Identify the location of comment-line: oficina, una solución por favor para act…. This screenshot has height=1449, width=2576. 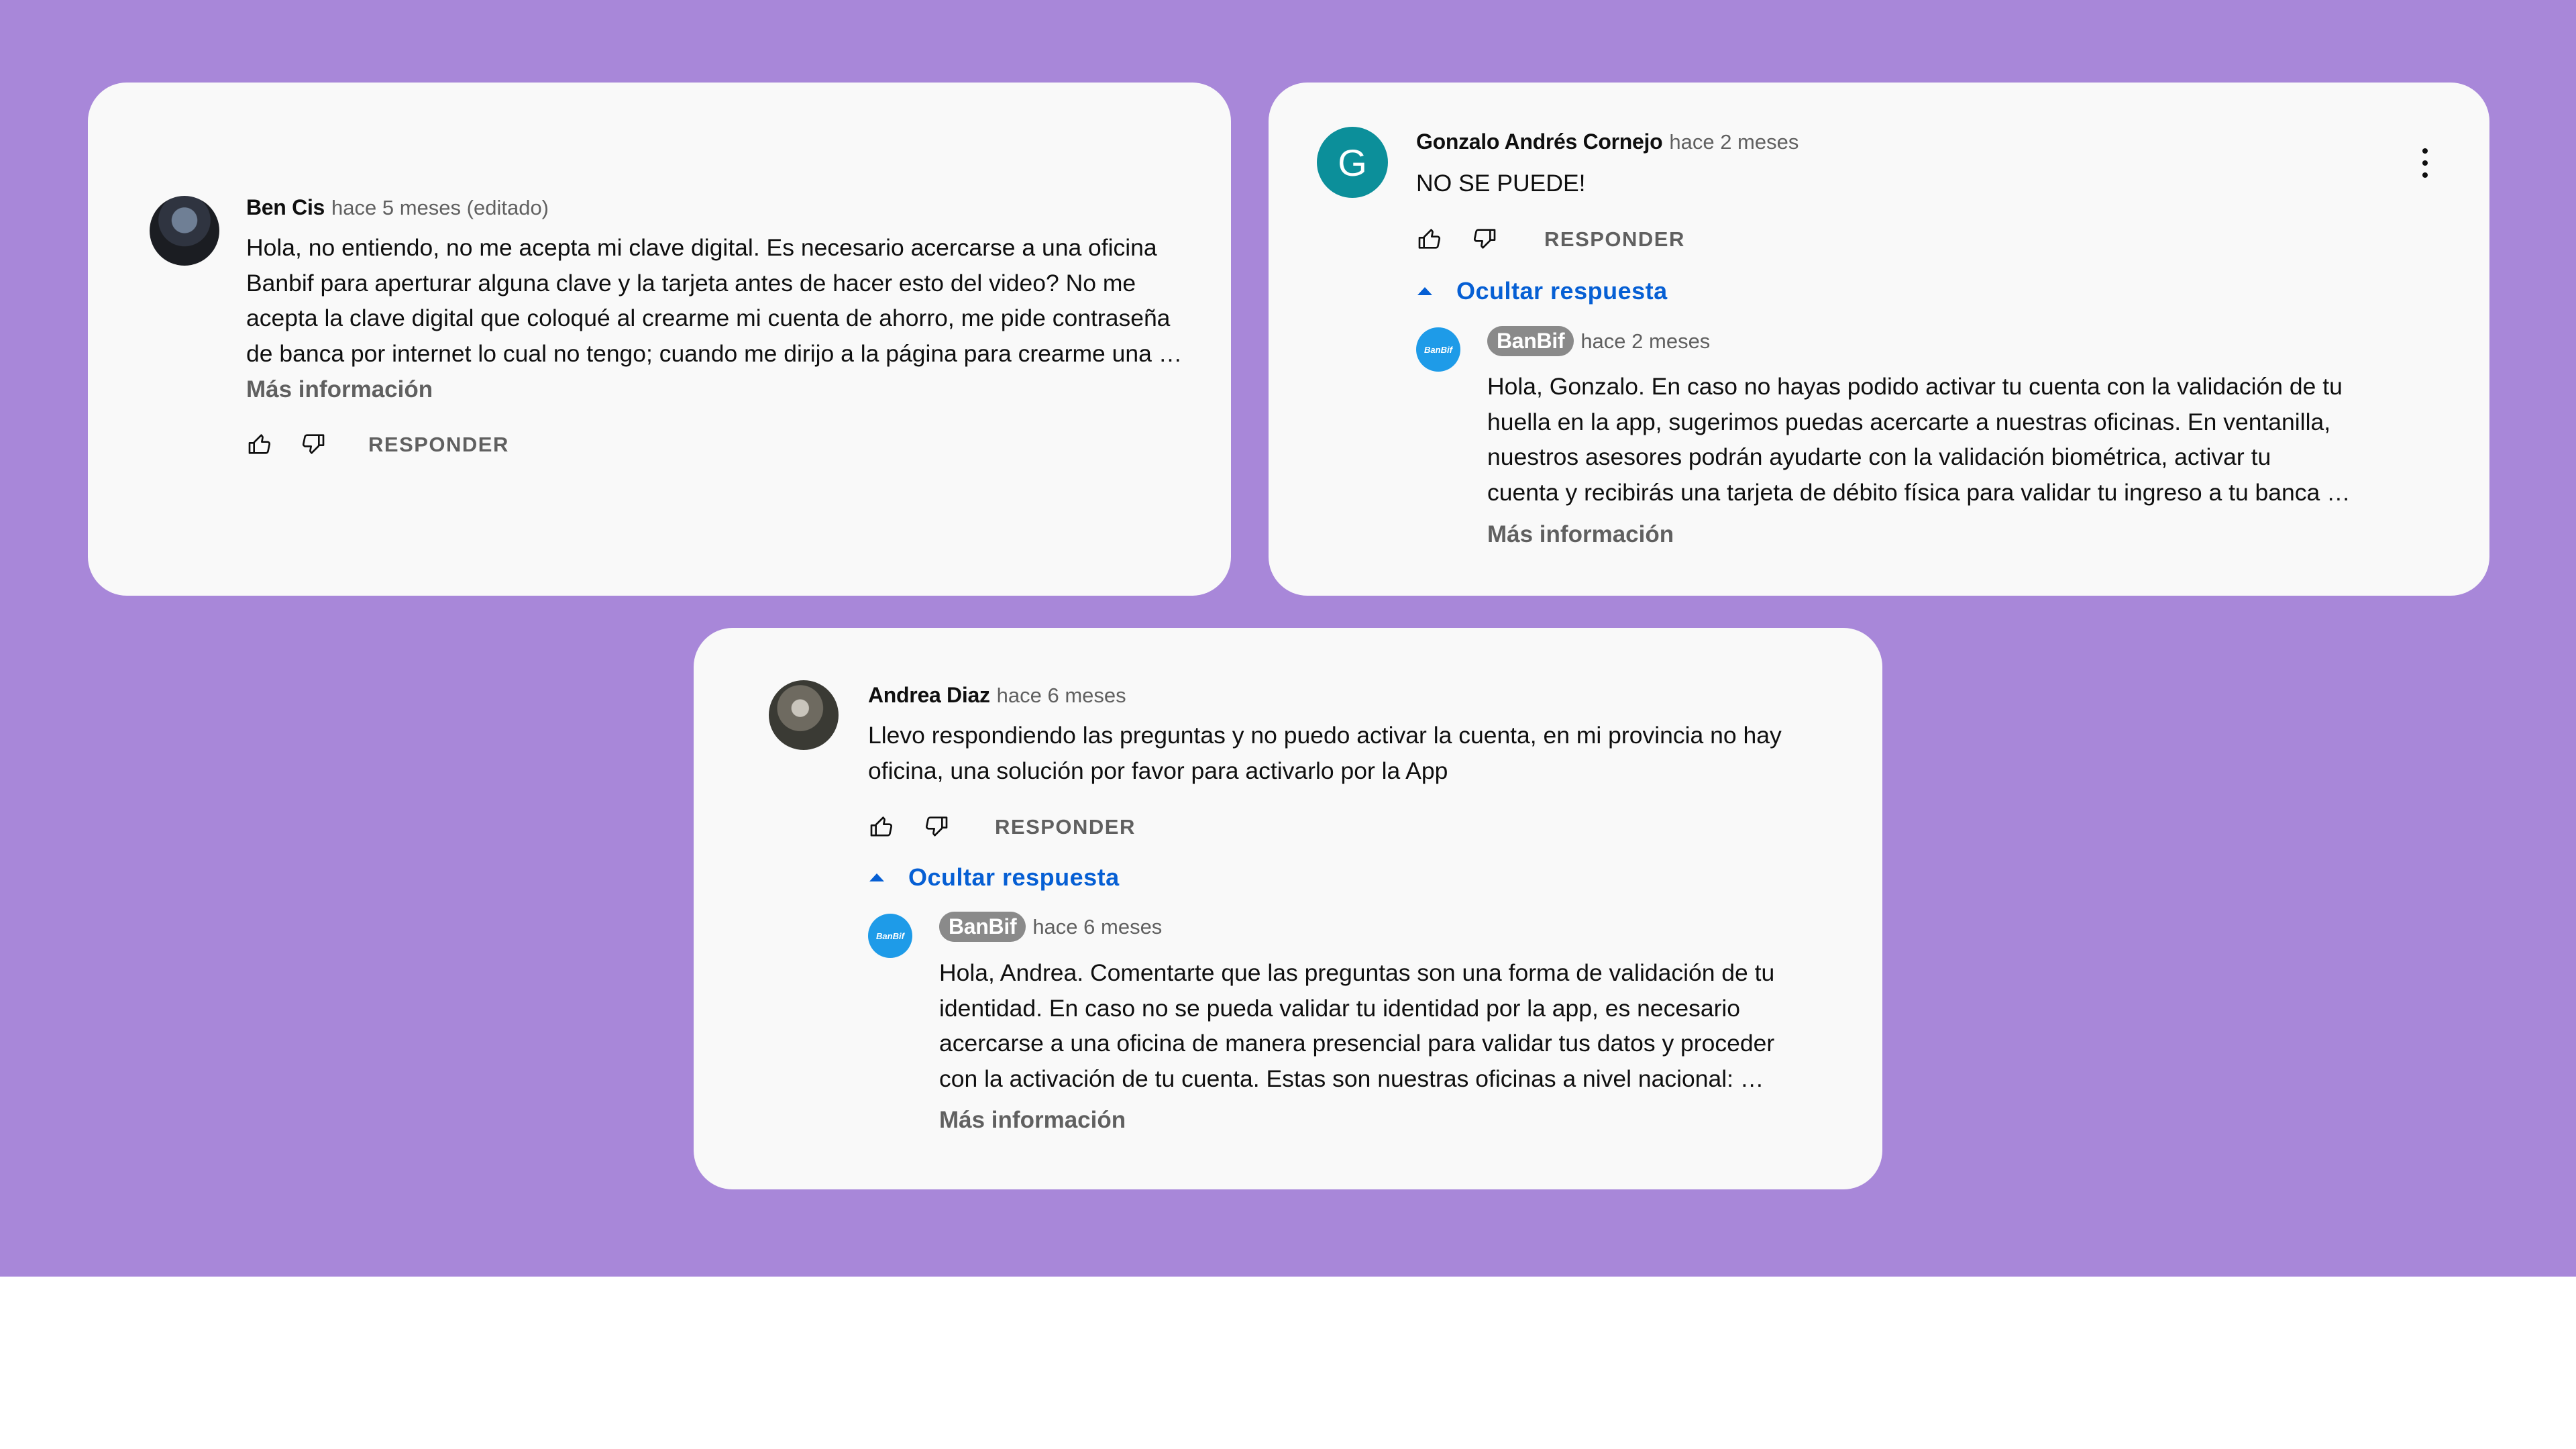
(1158, 770).